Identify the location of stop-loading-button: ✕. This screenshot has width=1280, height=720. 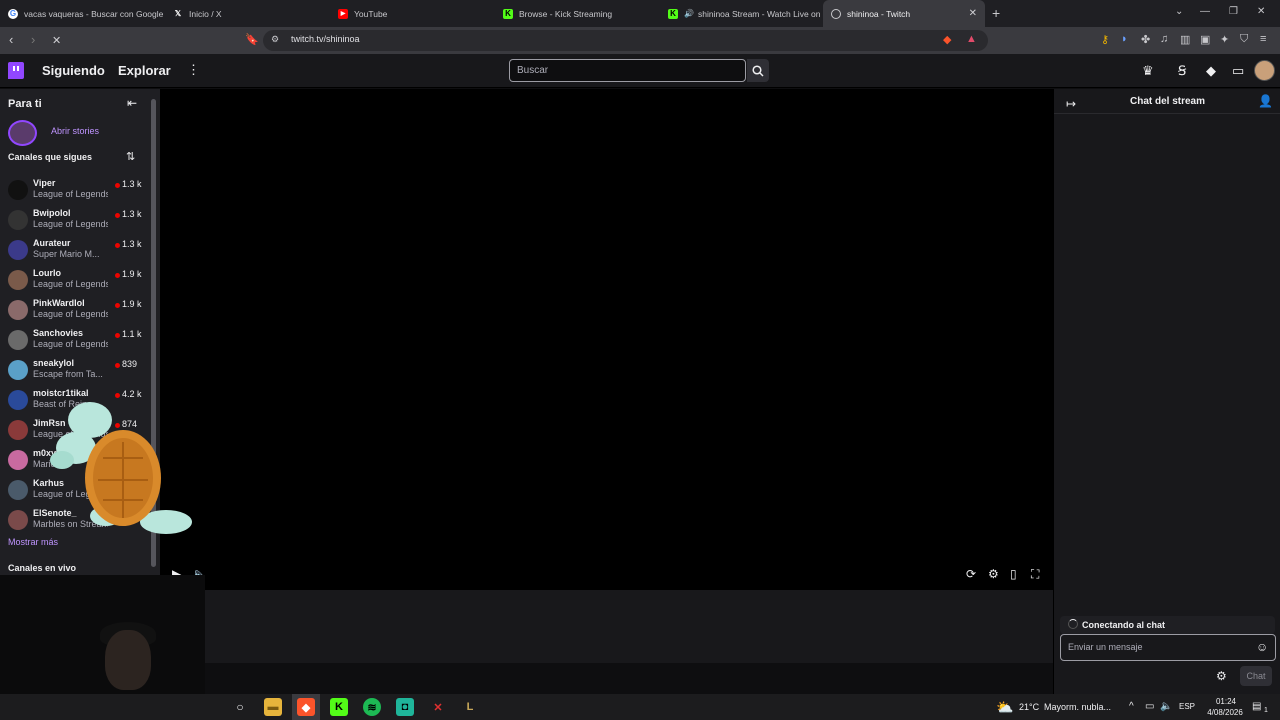
(56, 40).